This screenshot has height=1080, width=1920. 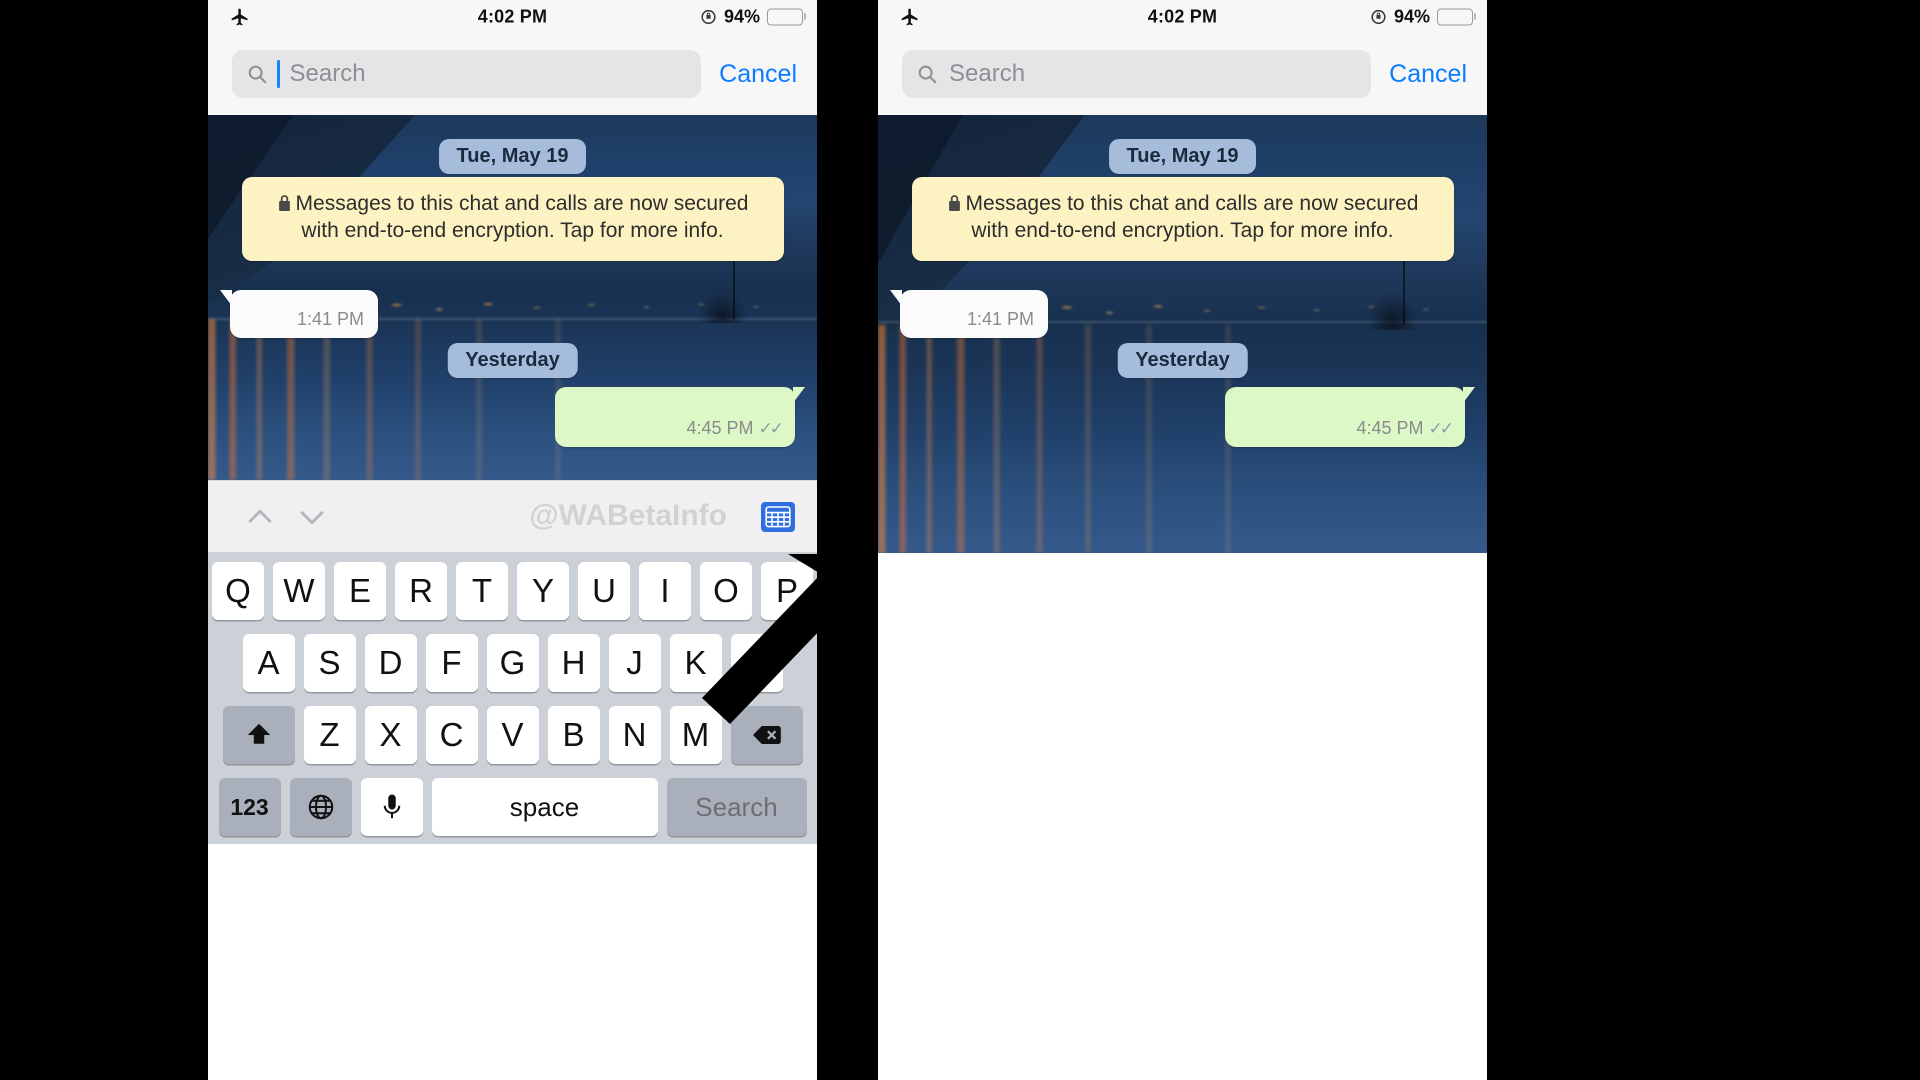 What do you see at coordinates (238, 591) in the screenshot?
I see `key-q: Q` at bounding box center [238, 591].